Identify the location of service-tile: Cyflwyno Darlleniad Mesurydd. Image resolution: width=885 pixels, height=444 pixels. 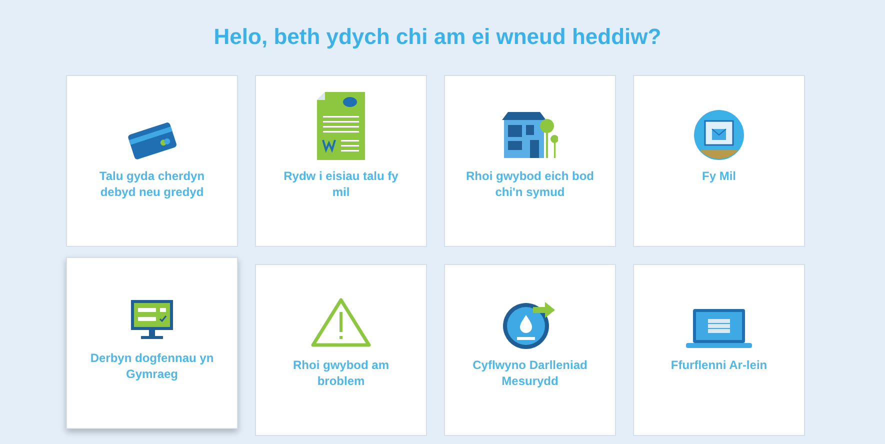
(530, 350).